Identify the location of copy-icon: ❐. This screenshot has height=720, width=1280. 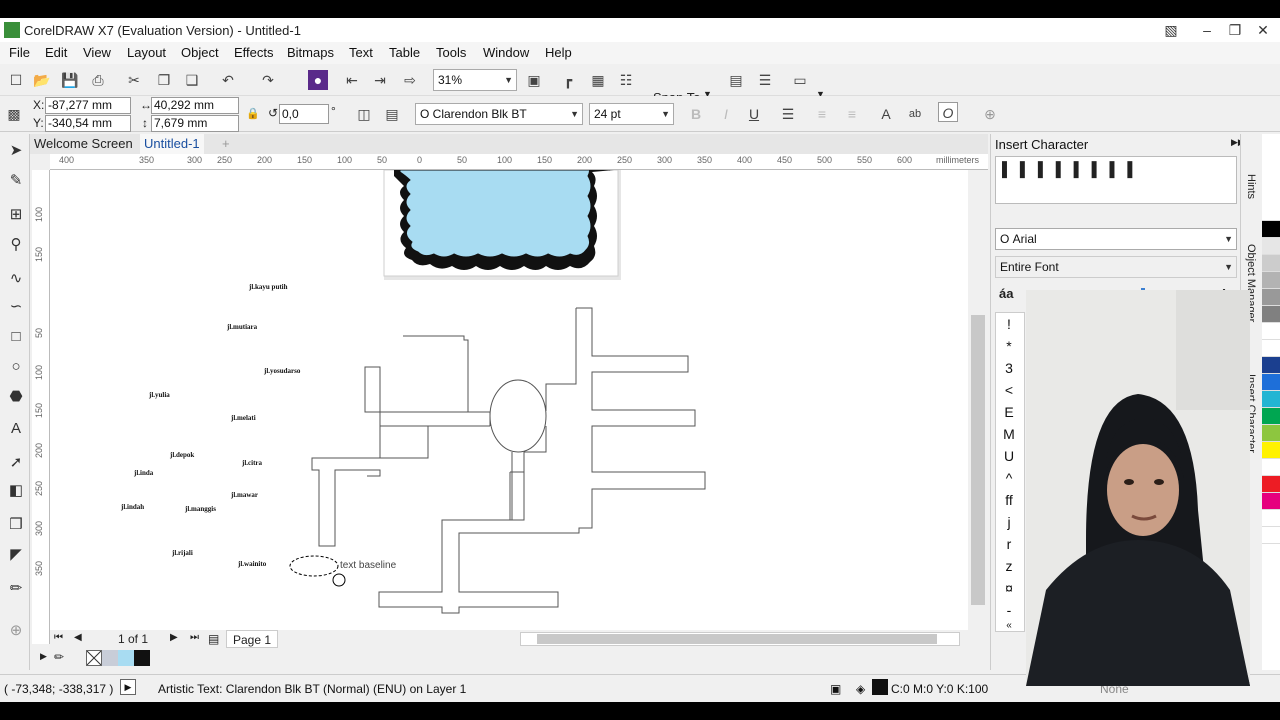
(164, 80).